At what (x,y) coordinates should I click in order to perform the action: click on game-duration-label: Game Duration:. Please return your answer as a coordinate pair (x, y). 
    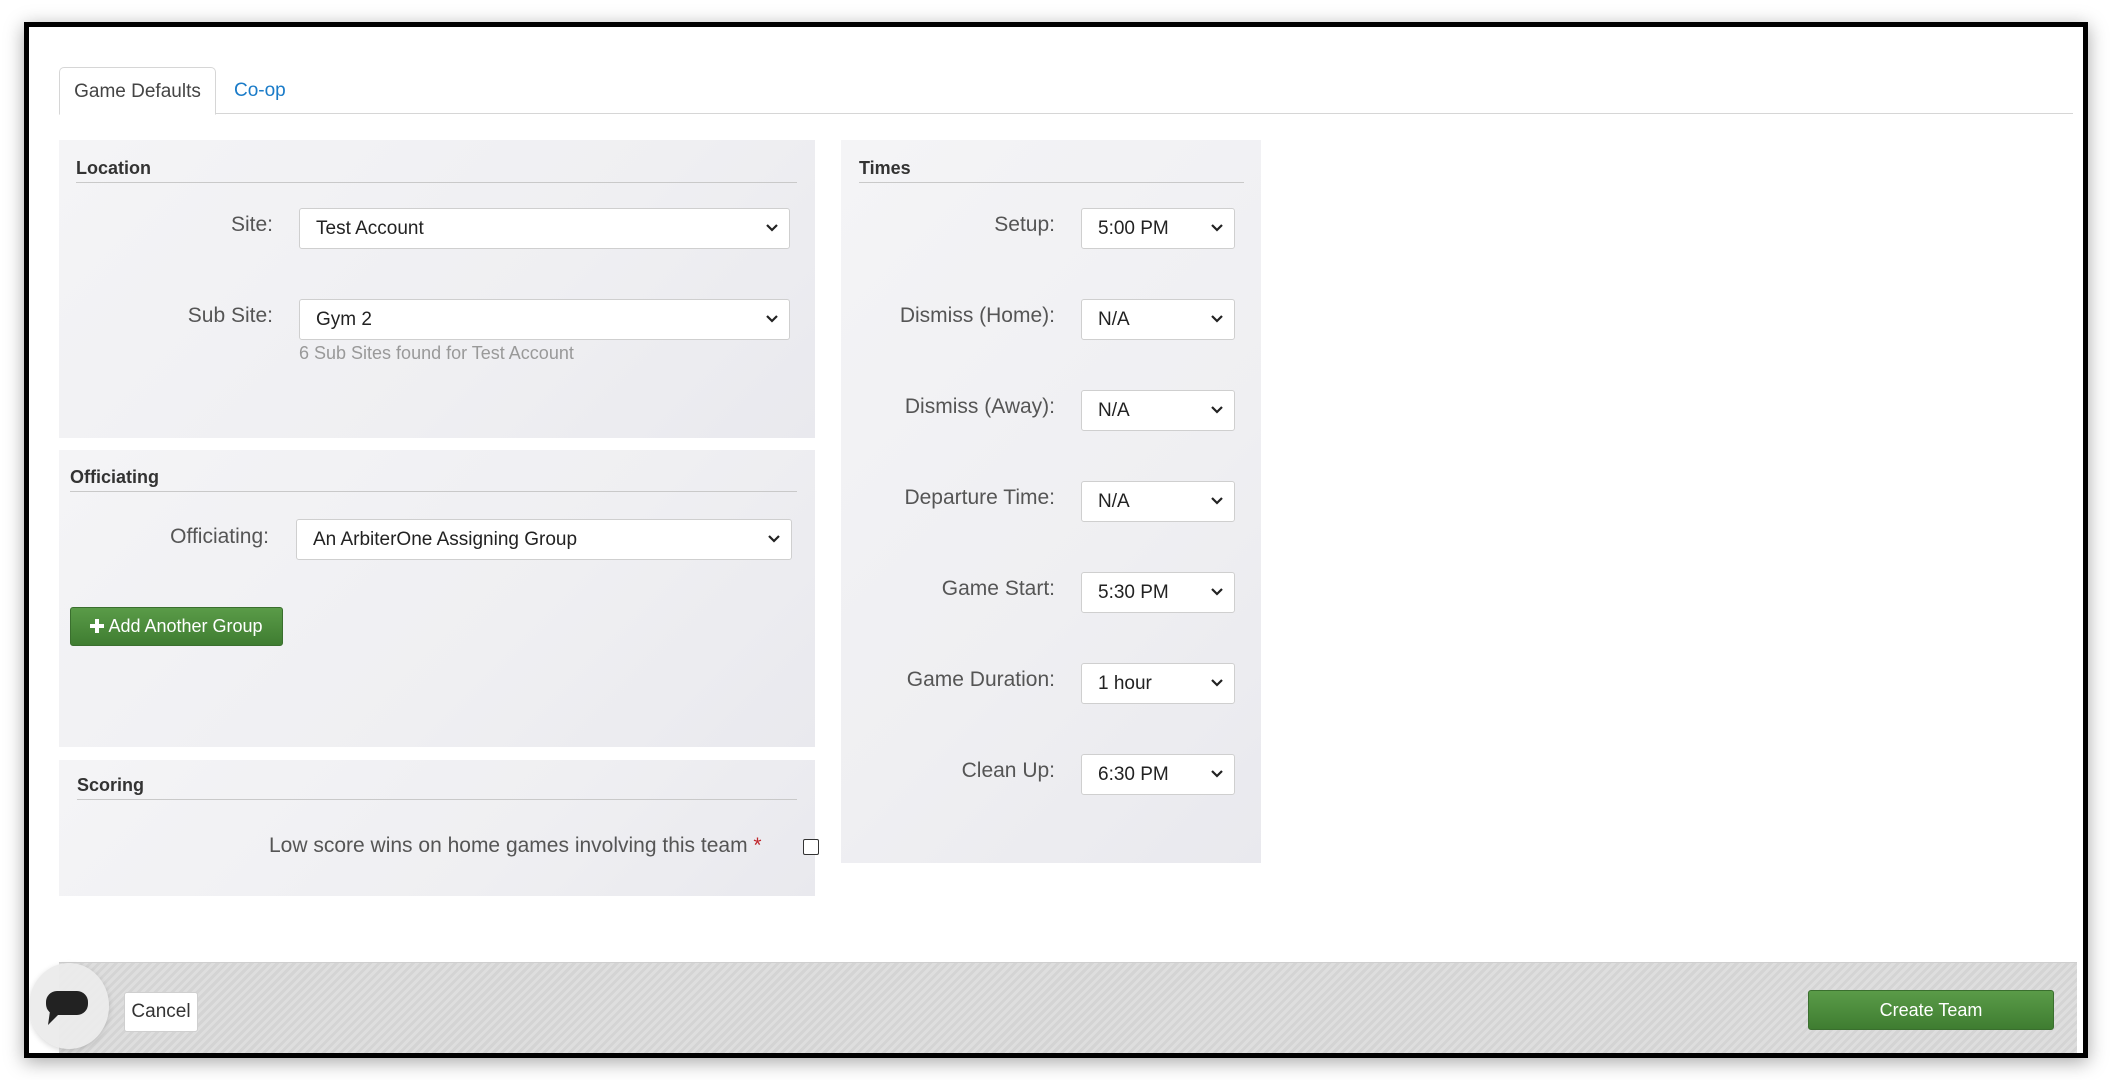
    Looking at the image, I should click on (980, 679).